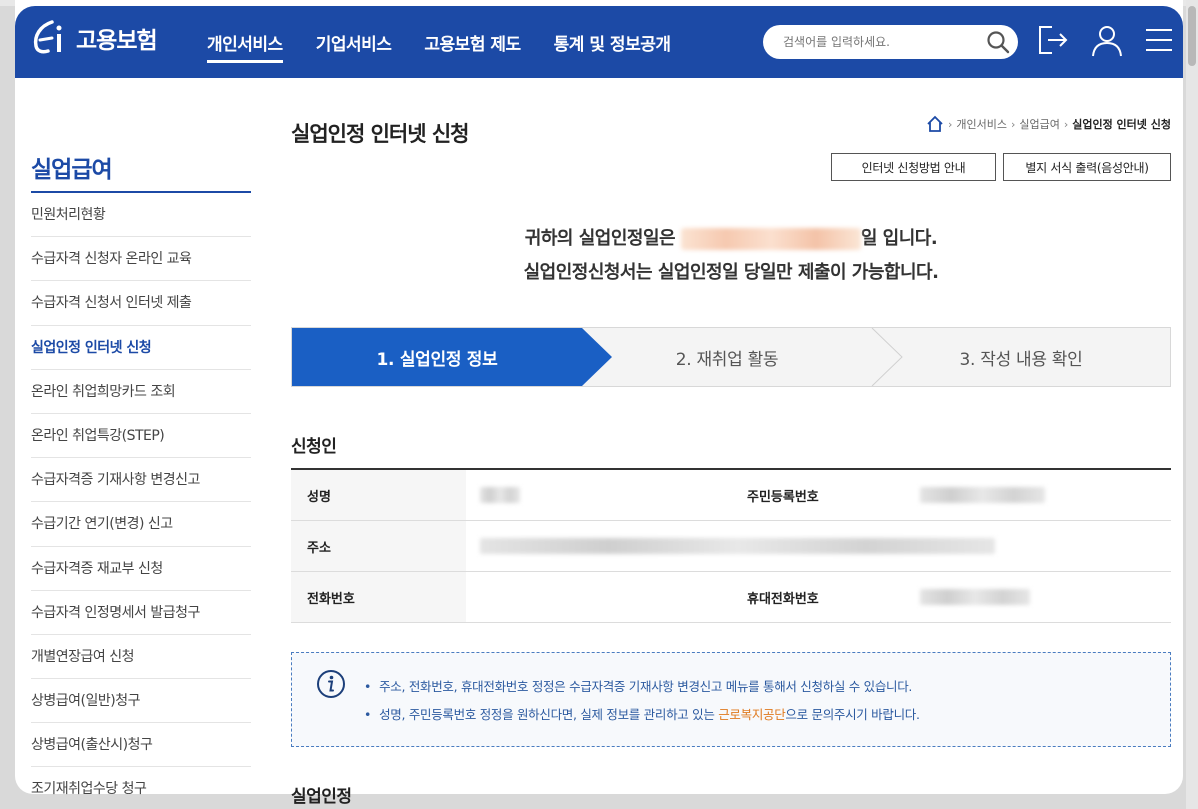 This screenshot has height=809, width=1198. What do you see at coordinates (981, 124) in the screenshot?
I see `breadcrumb-item: 개인서비스` at bounding box center [981, 124].